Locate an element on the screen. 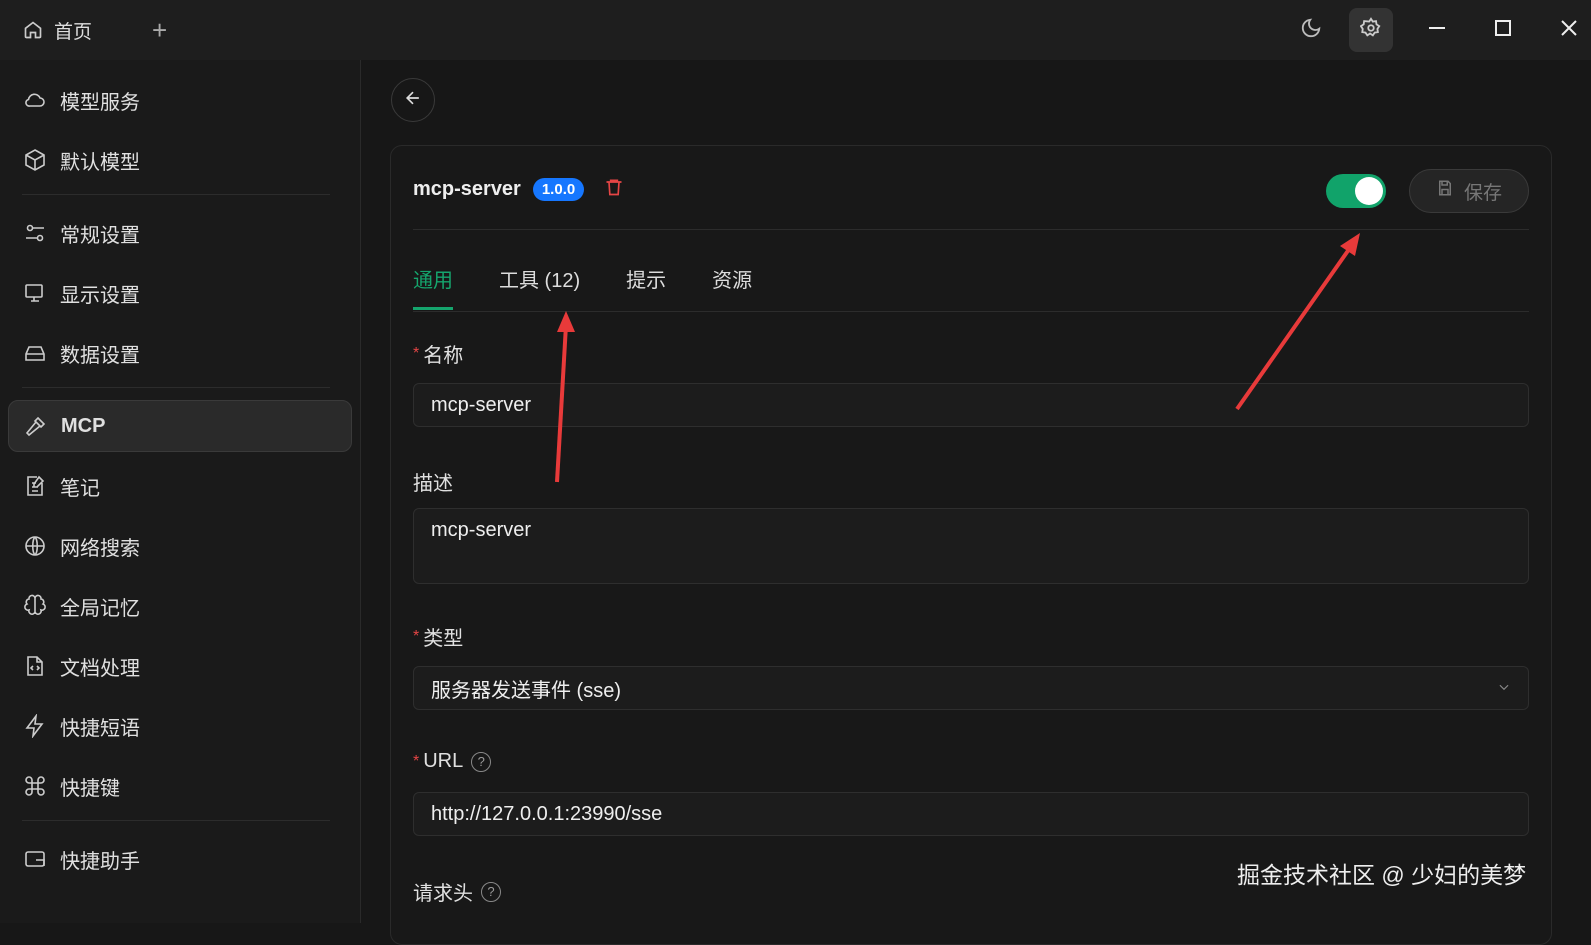 The height and width of the screenshot is (945, 1591). sidebar-item-label: 快捷短语 is located at coordinates (100, 728).